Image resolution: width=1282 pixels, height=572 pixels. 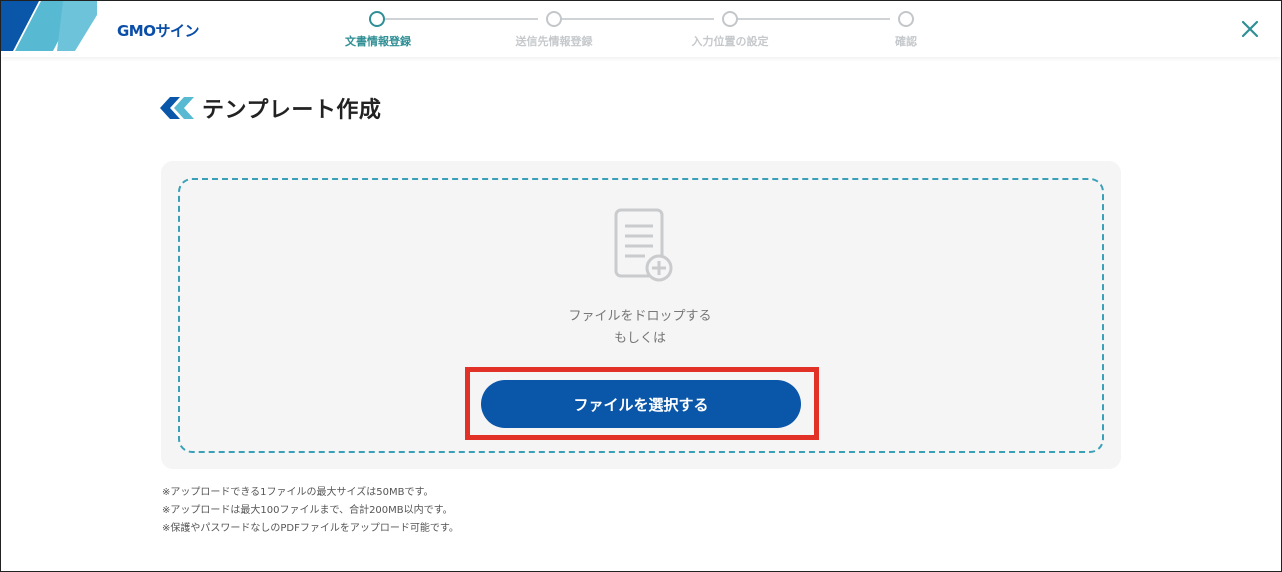 What do you see at coordinates (730, 41) in the screenshot?
I see `step-label-3: 入力位置の設定` at bounding box center [730, 41].